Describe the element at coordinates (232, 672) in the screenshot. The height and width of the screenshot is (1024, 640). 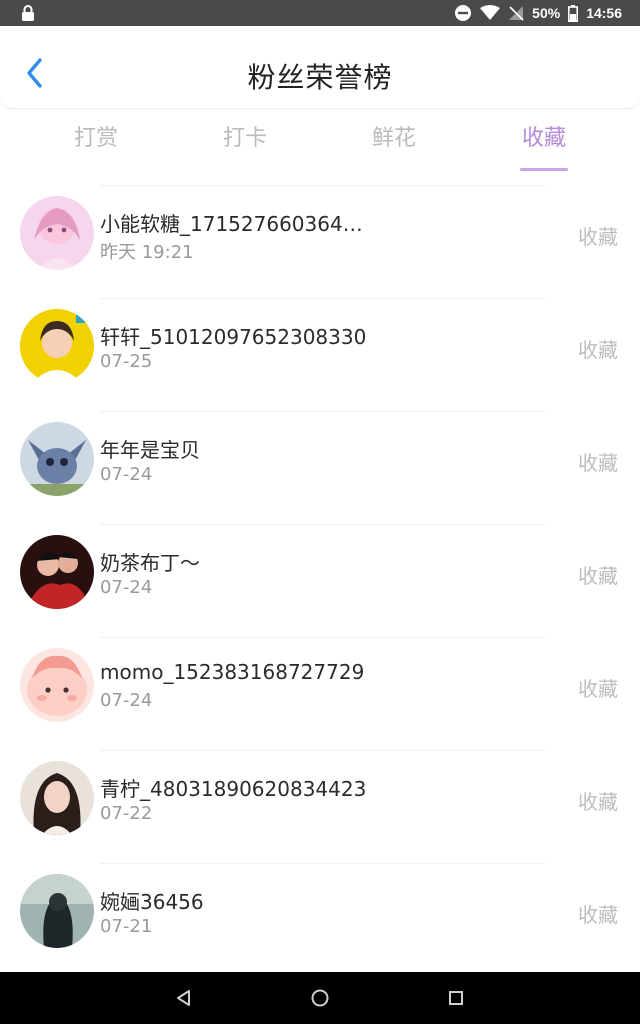
I see `user-name: momo_152383168727729` at that location.